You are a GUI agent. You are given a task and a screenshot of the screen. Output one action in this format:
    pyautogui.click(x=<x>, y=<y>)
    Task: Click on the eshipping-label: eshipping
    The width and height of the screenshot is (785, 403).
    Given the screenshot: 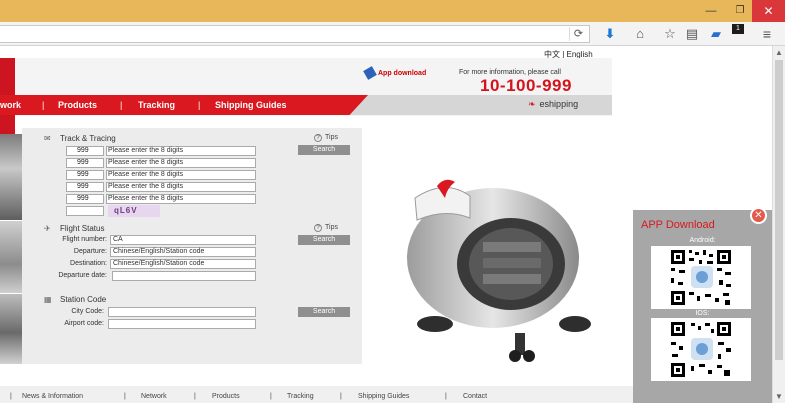 What is the action you would take?
    pyautogui.click(x=559, y=104)
    